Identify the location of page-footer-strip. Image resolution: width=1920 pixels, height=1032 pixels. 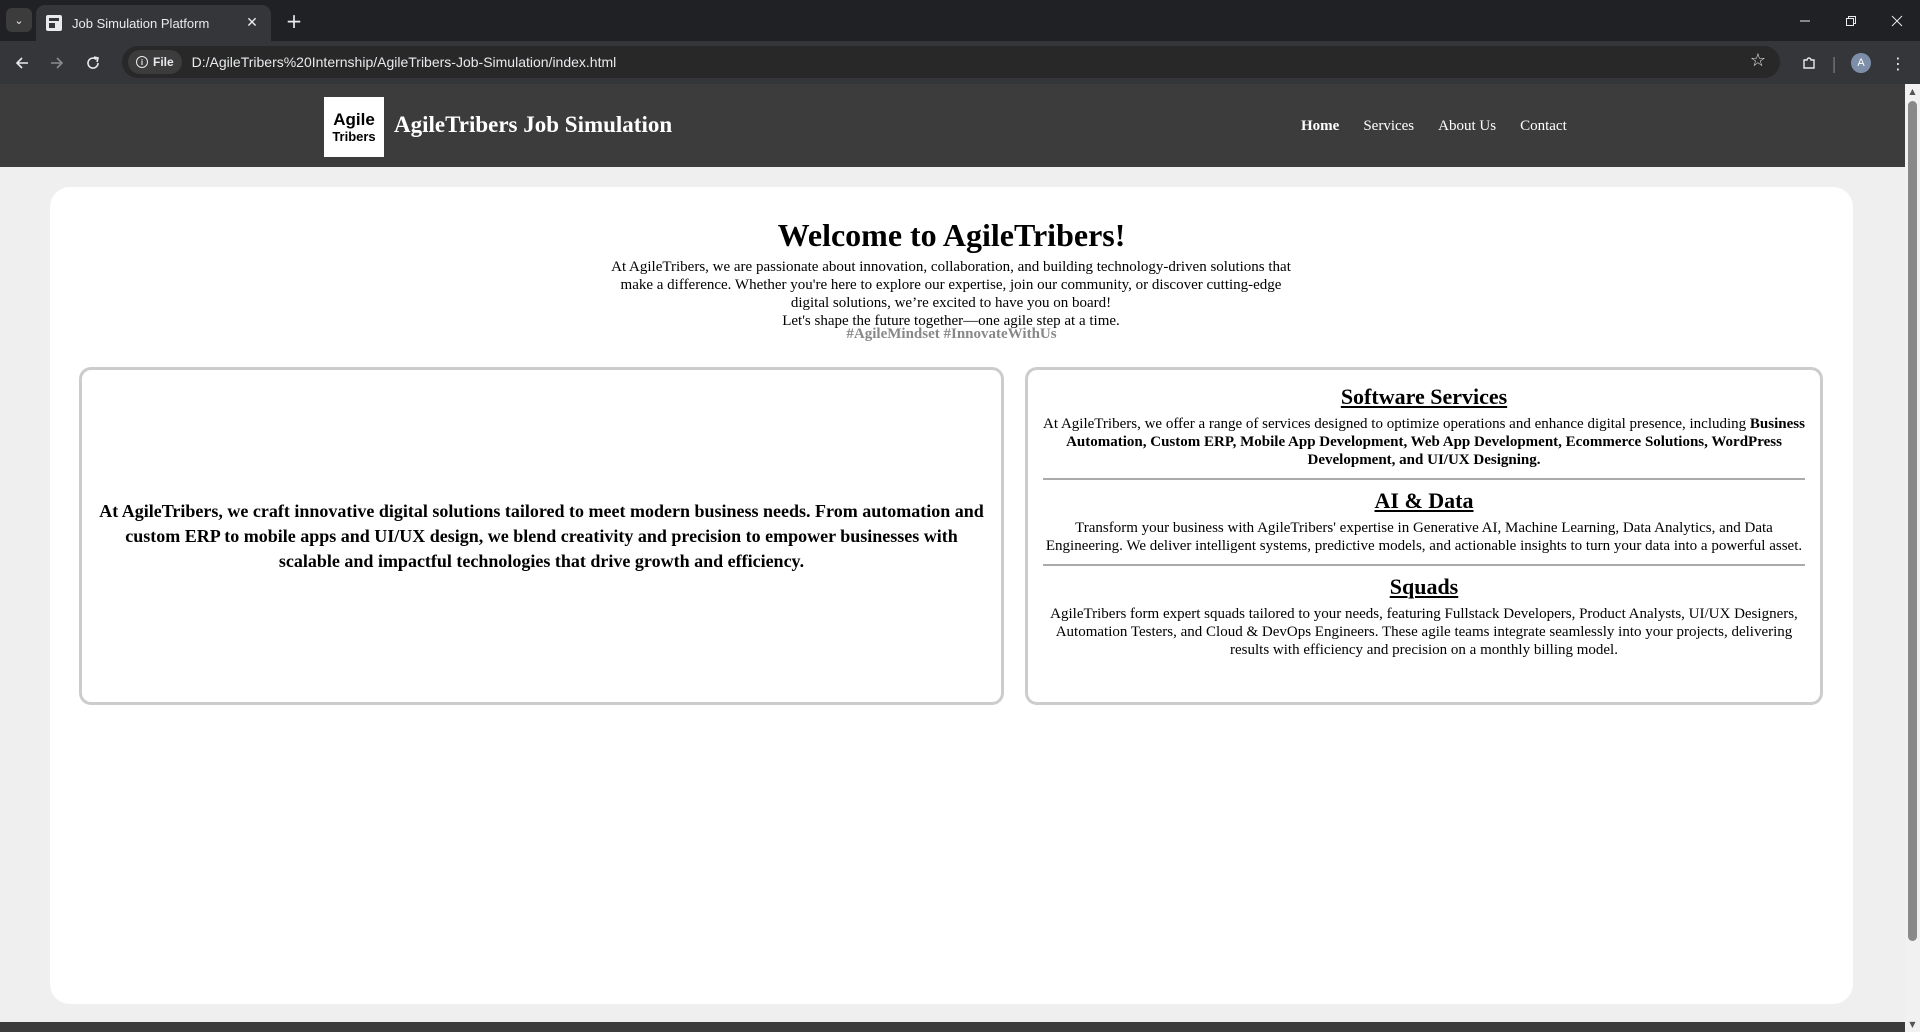
(952, 1027).